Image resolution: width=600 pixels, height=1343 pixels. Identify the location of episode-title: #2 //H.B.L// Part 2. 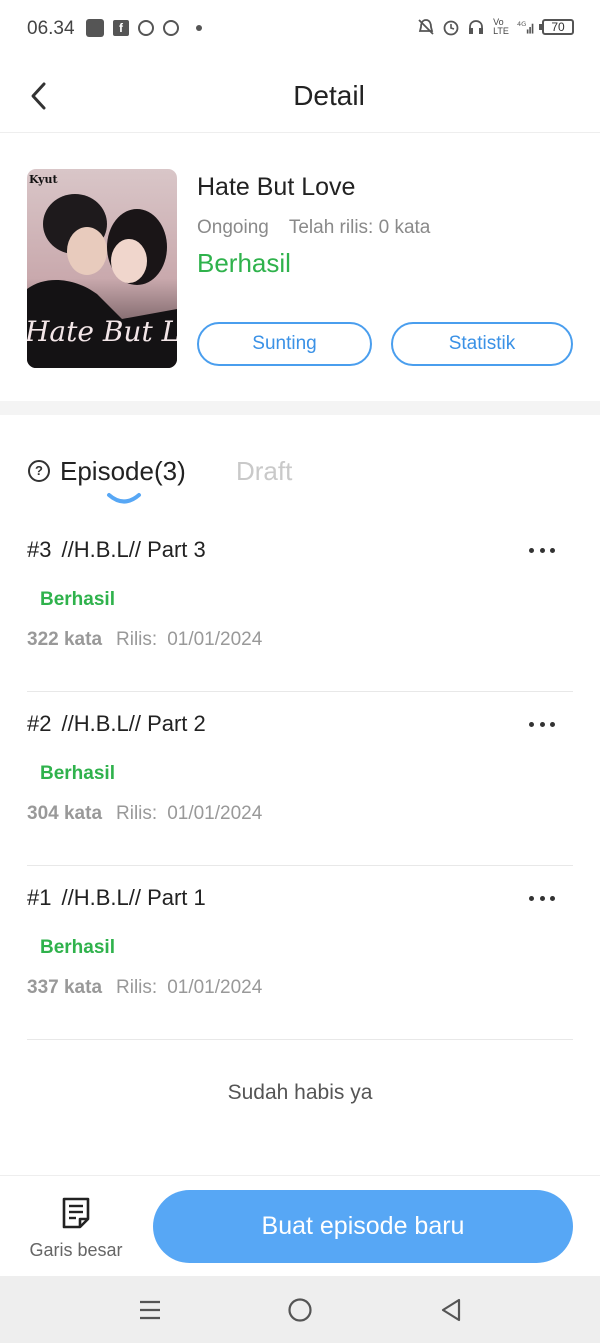
(116, 724).